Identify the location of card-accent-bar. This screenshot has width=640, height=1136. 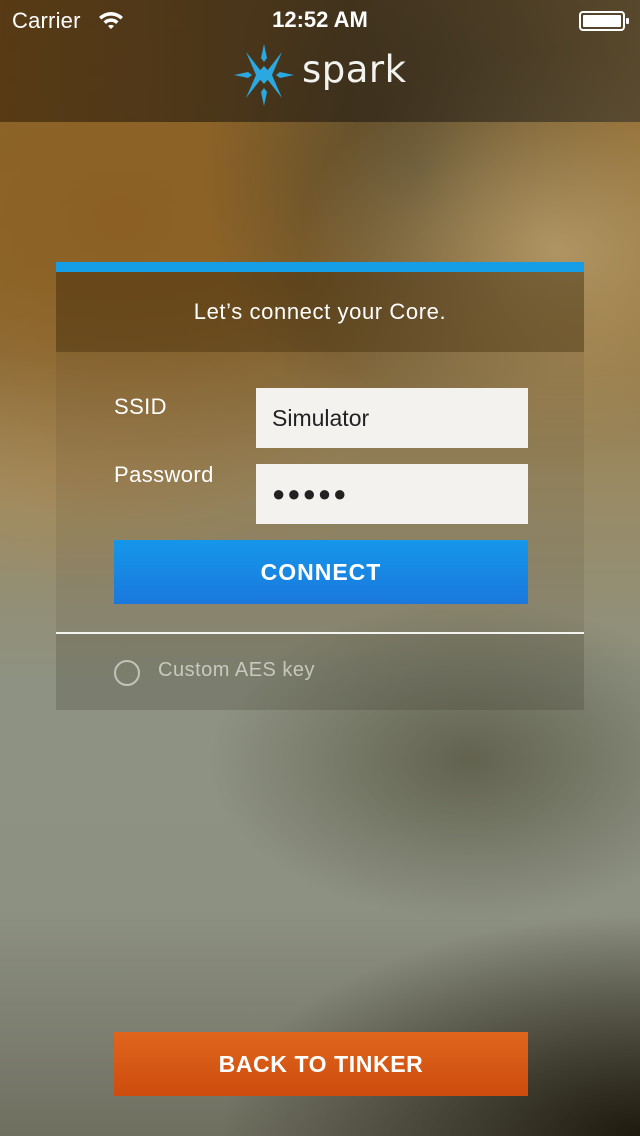
(320, 267).